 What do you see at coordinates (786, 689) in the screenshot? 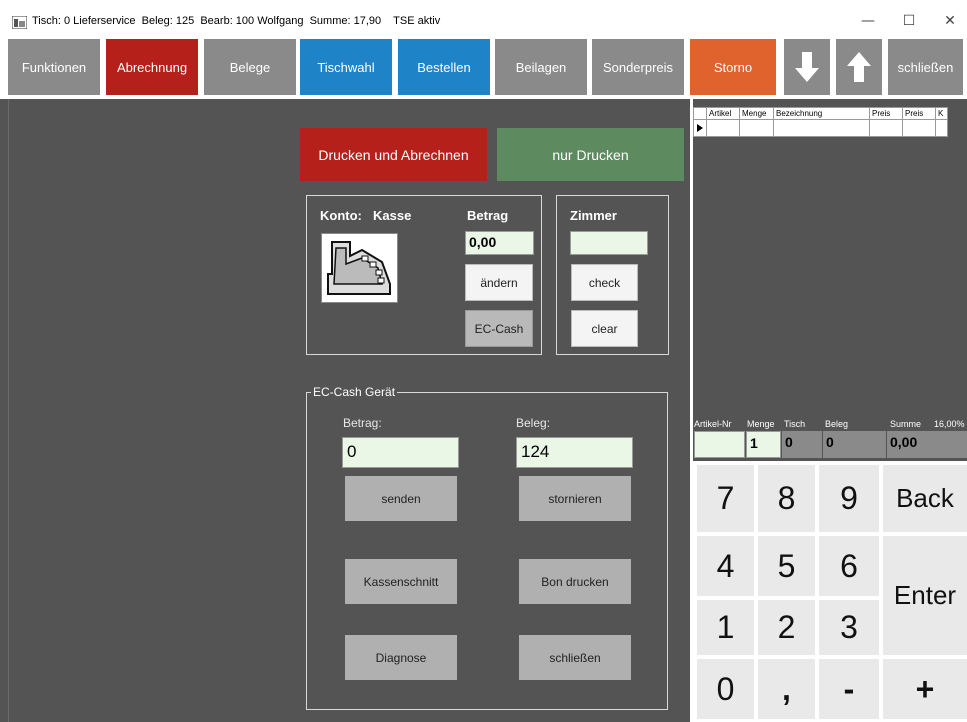
I see `comma-key: ,` at bounding box center [786, 689].